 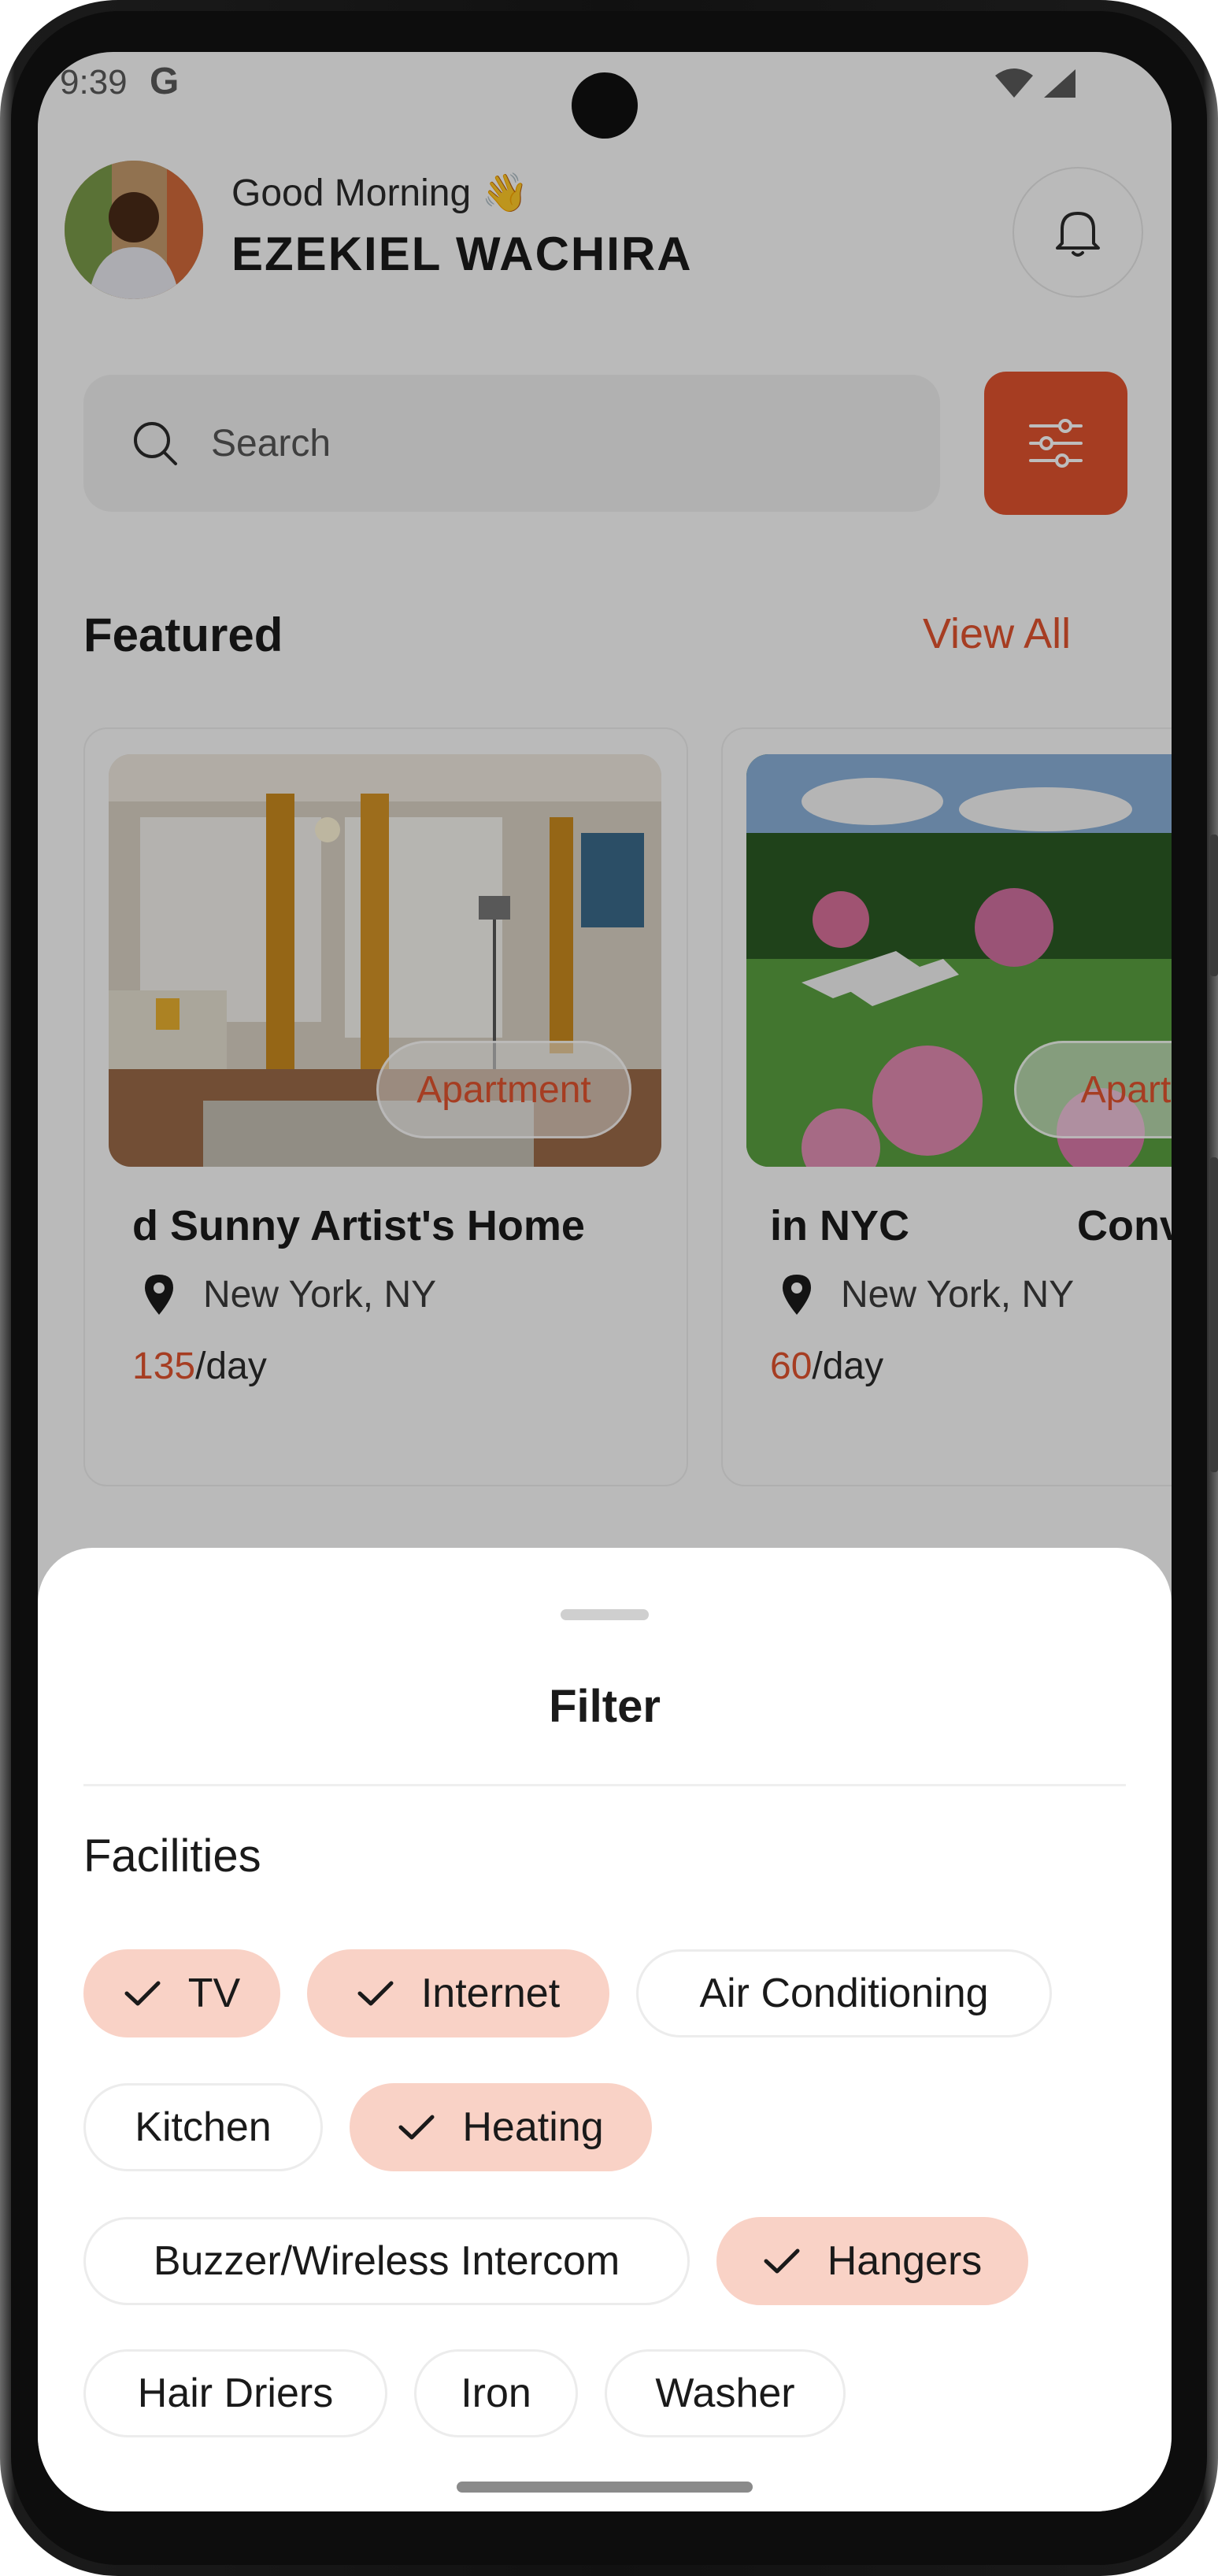 What do you see at coordinates (181, 1993) in the screenshot?
I see `facility-chip-tv: TV` at bounding box center [181, 1993].